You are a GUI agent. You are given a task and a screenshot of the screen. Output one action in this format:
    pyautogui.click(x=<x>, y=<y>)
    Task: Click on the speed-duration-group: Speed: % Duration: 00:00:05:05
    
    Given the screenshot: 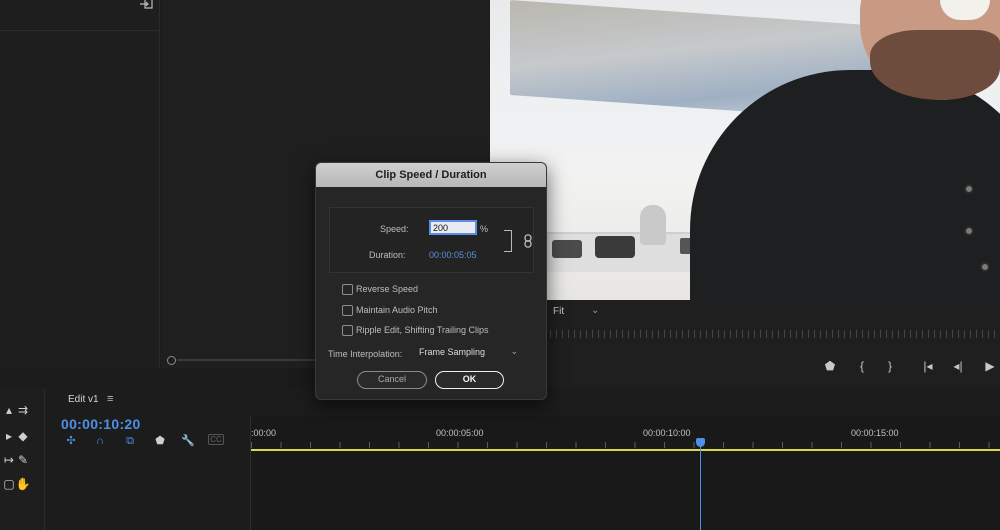 What is the action you would take?
    pyautogui.click(x=431, y=240)
    